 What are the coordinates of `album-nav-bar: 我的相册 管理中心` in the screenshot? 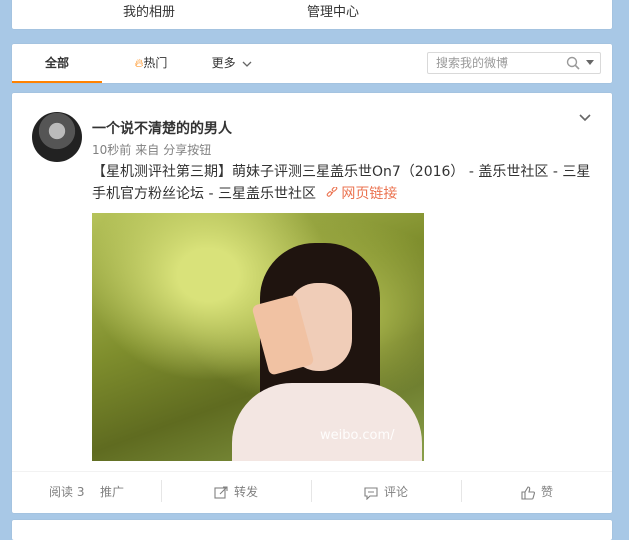 It's located at (312, 14).